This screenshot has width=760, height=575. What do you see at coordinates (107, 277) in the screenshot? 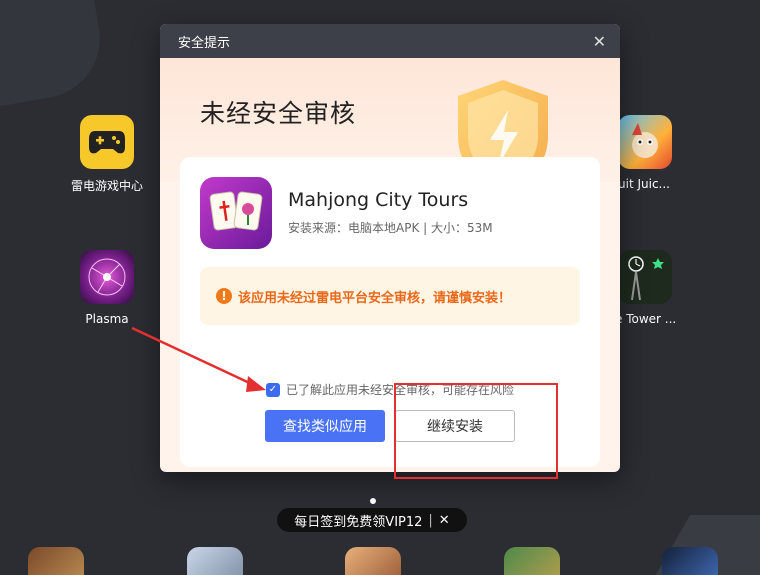
I see `plasma-ball-icon` at bounding box center [107, 277].